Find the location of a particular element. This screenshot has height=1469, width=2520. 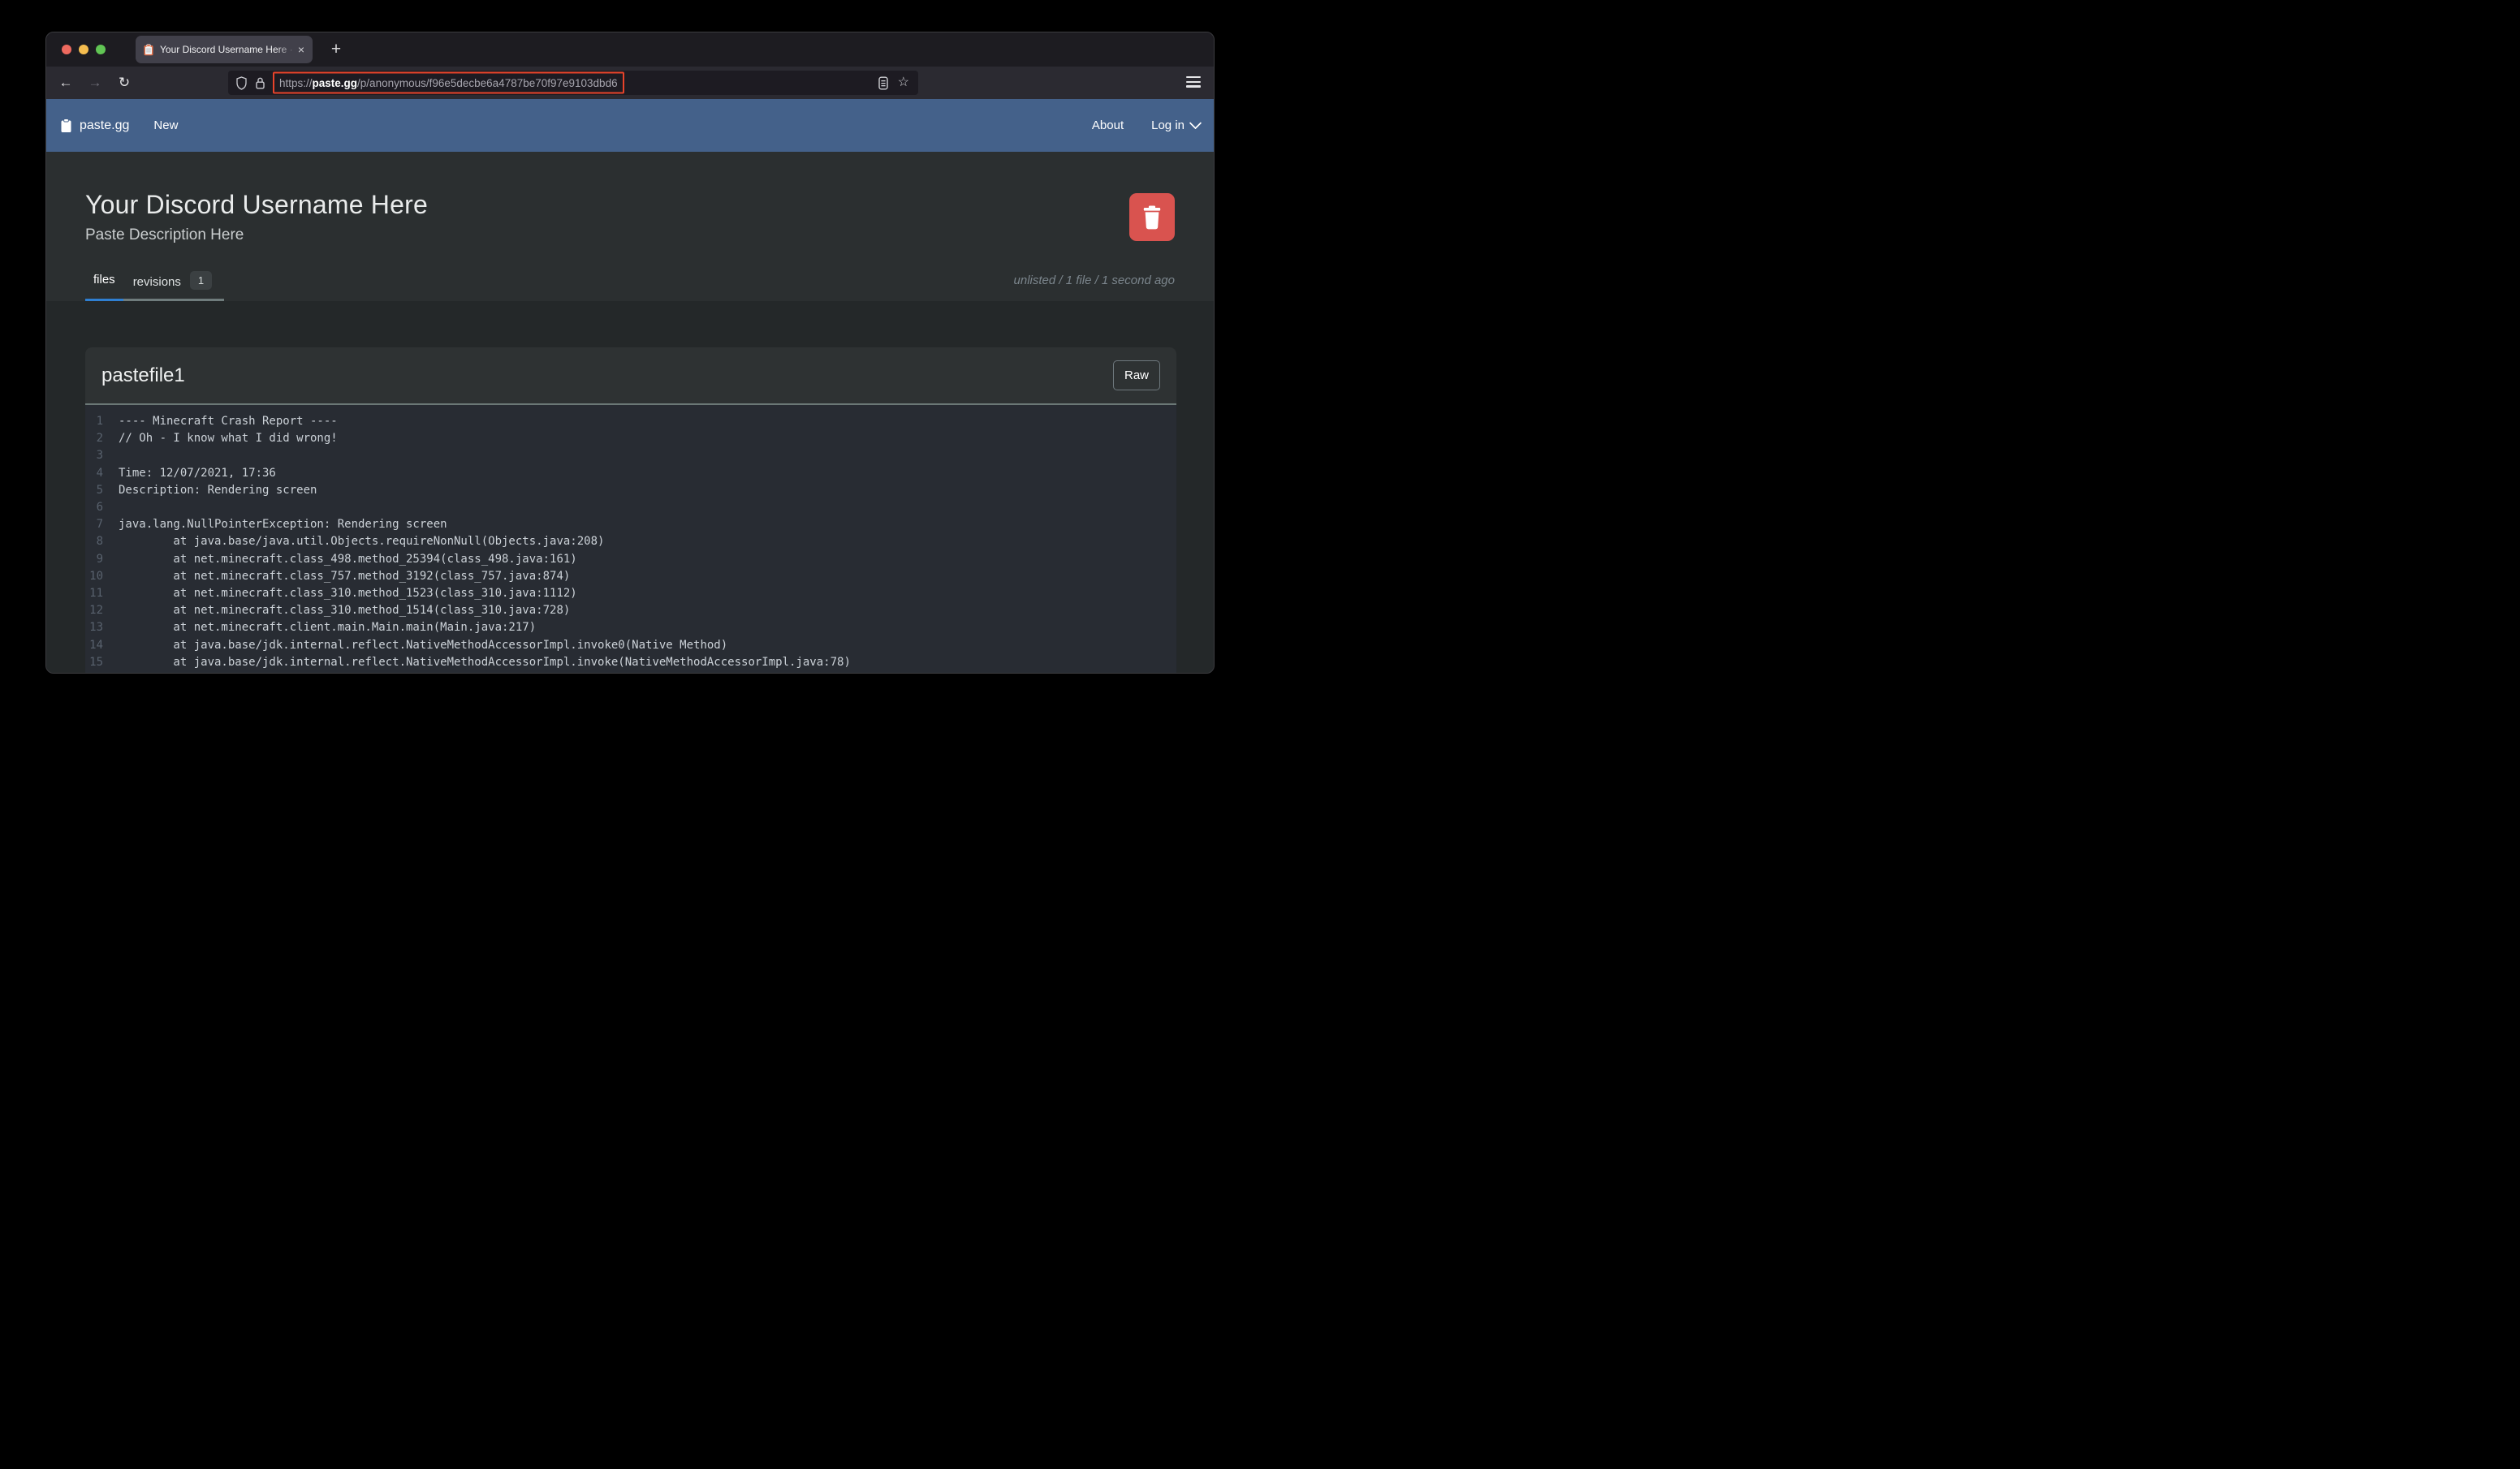

browser-tab-bar: Your Discord Username Here · pa × + is located at coordinates (630, 49).